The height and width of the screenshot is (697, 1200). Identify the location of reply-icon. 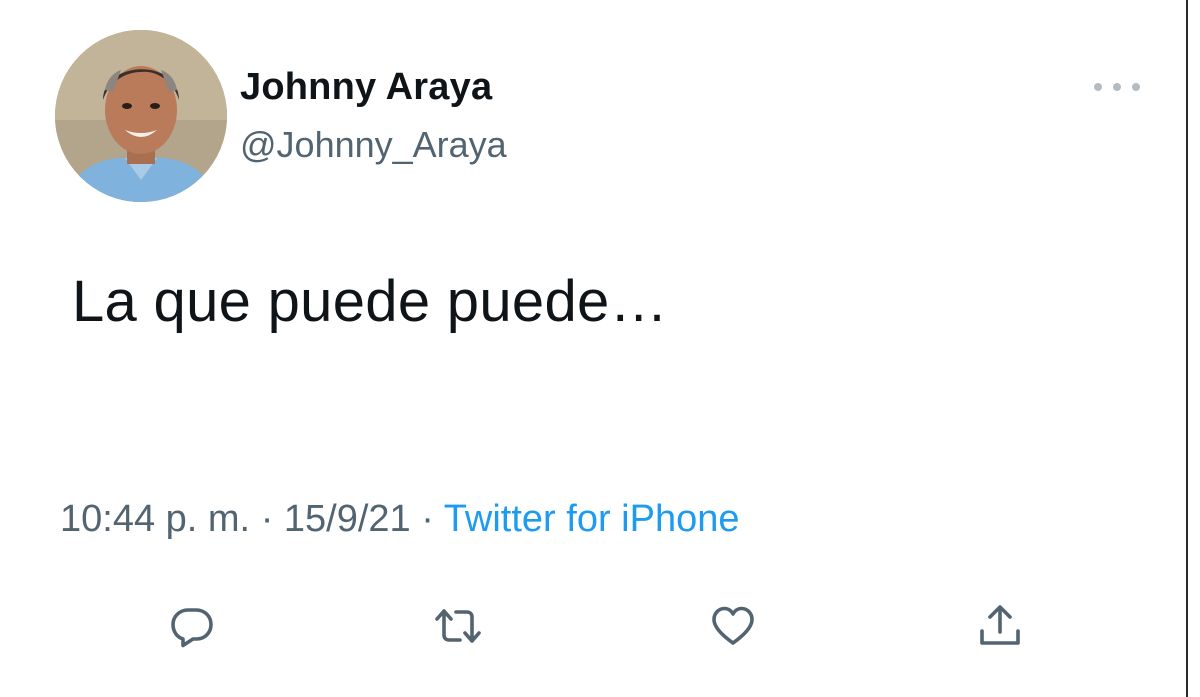
(192, 628).